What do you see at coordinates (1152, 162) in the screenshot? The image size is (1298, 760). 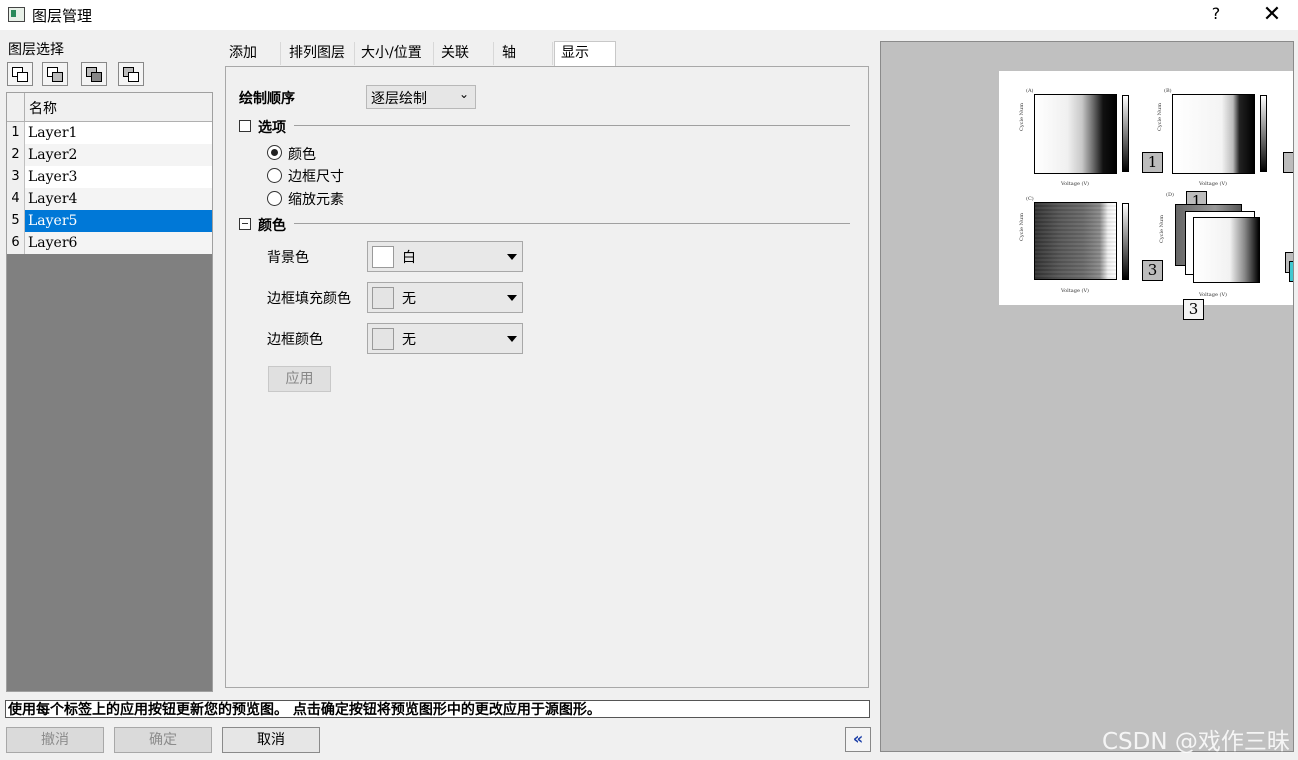 I see `layer-badge: 1` at bounding box center [1152, 162].